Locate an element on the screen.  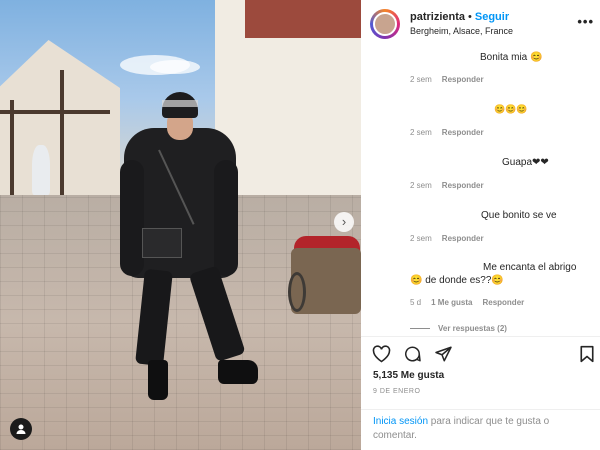
timbered-house is located at coordinates (60, 120).